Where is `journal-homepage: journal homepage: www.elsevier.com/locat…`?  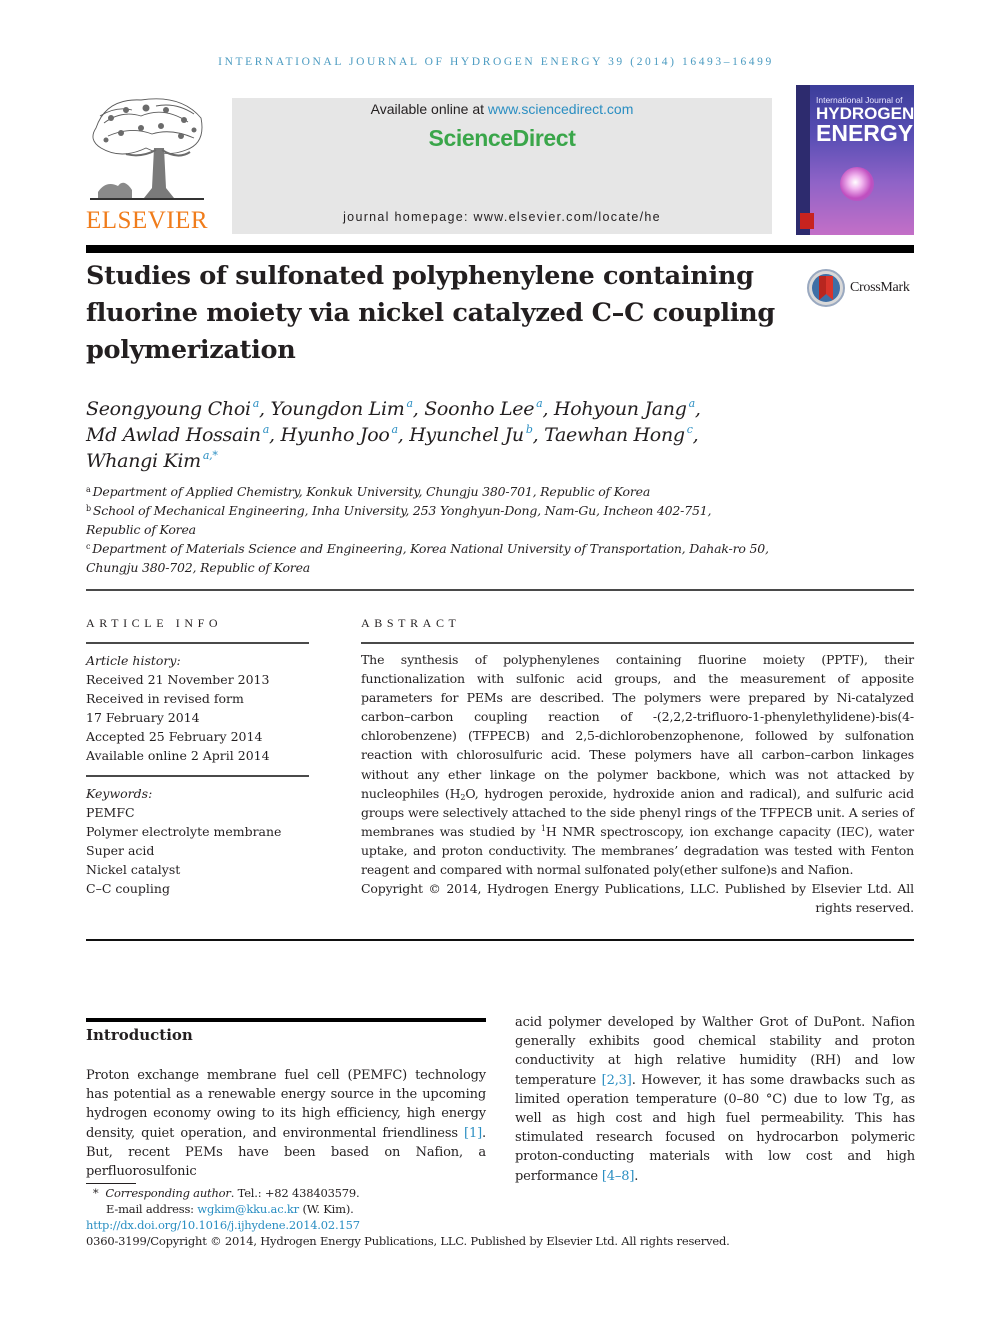 journal-homepage: journal homepage: www.elsevier.com/locat… is located at coordinates (502, 217).